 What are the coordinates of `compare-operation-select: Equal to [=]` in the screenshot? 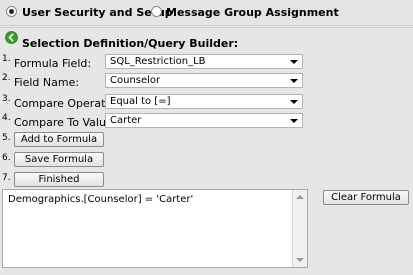 It's located at (204, 101).